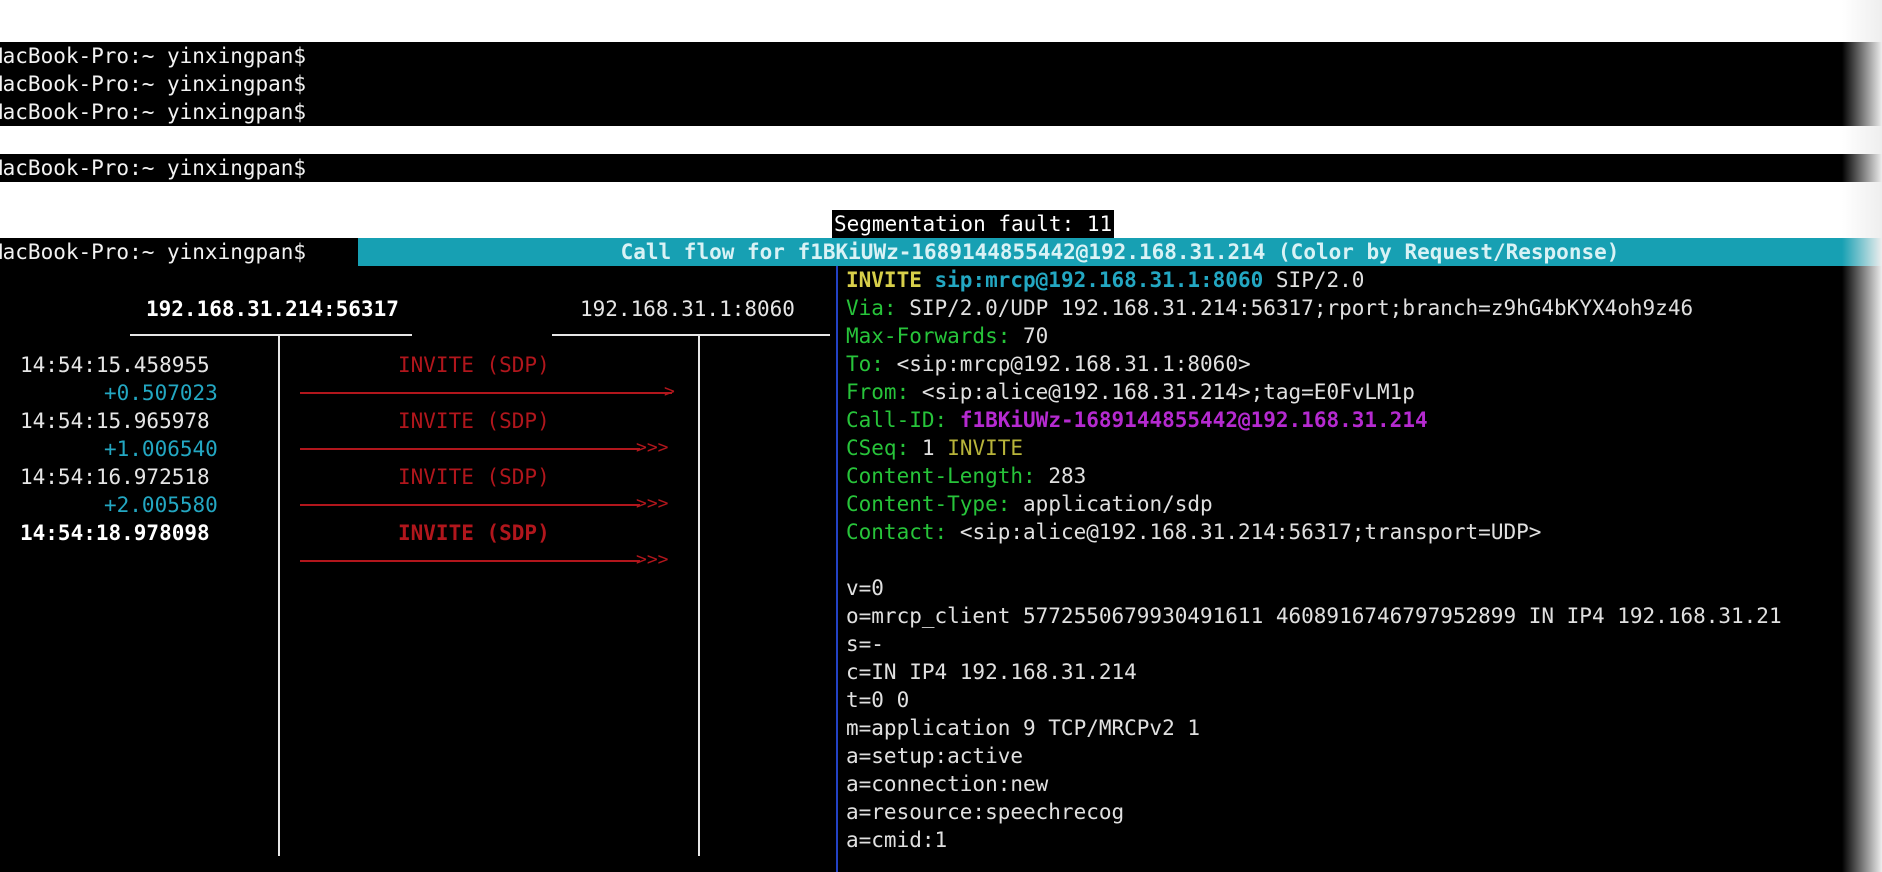 Image resolution: width=1882 pixels, height=872 pixels. What do you see at coordinates (897, 532) in the screenshot?
I see `header-name: Contact:` at bounding box center [897, 532].